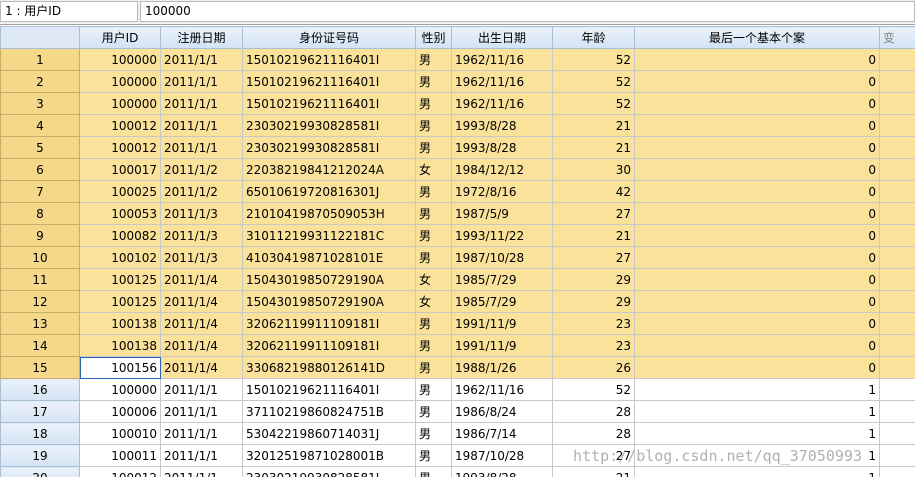 The height and width of the screenshot is (477, 915). What do you see at coordinates (69, 11) in the screenshot?
I see `cell-reference-field: 1 : 用户ID` at bounding box center [69, 11].